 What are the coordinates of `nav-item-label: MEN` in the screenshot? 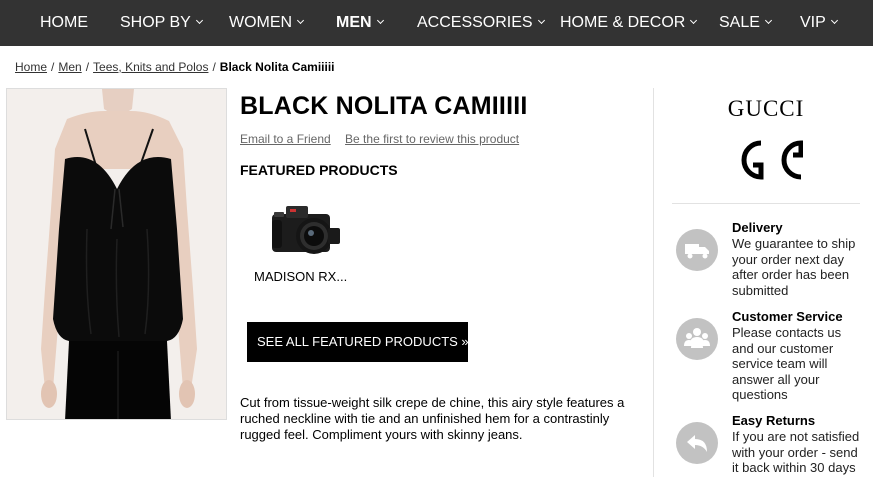 It's located at (354, 22).